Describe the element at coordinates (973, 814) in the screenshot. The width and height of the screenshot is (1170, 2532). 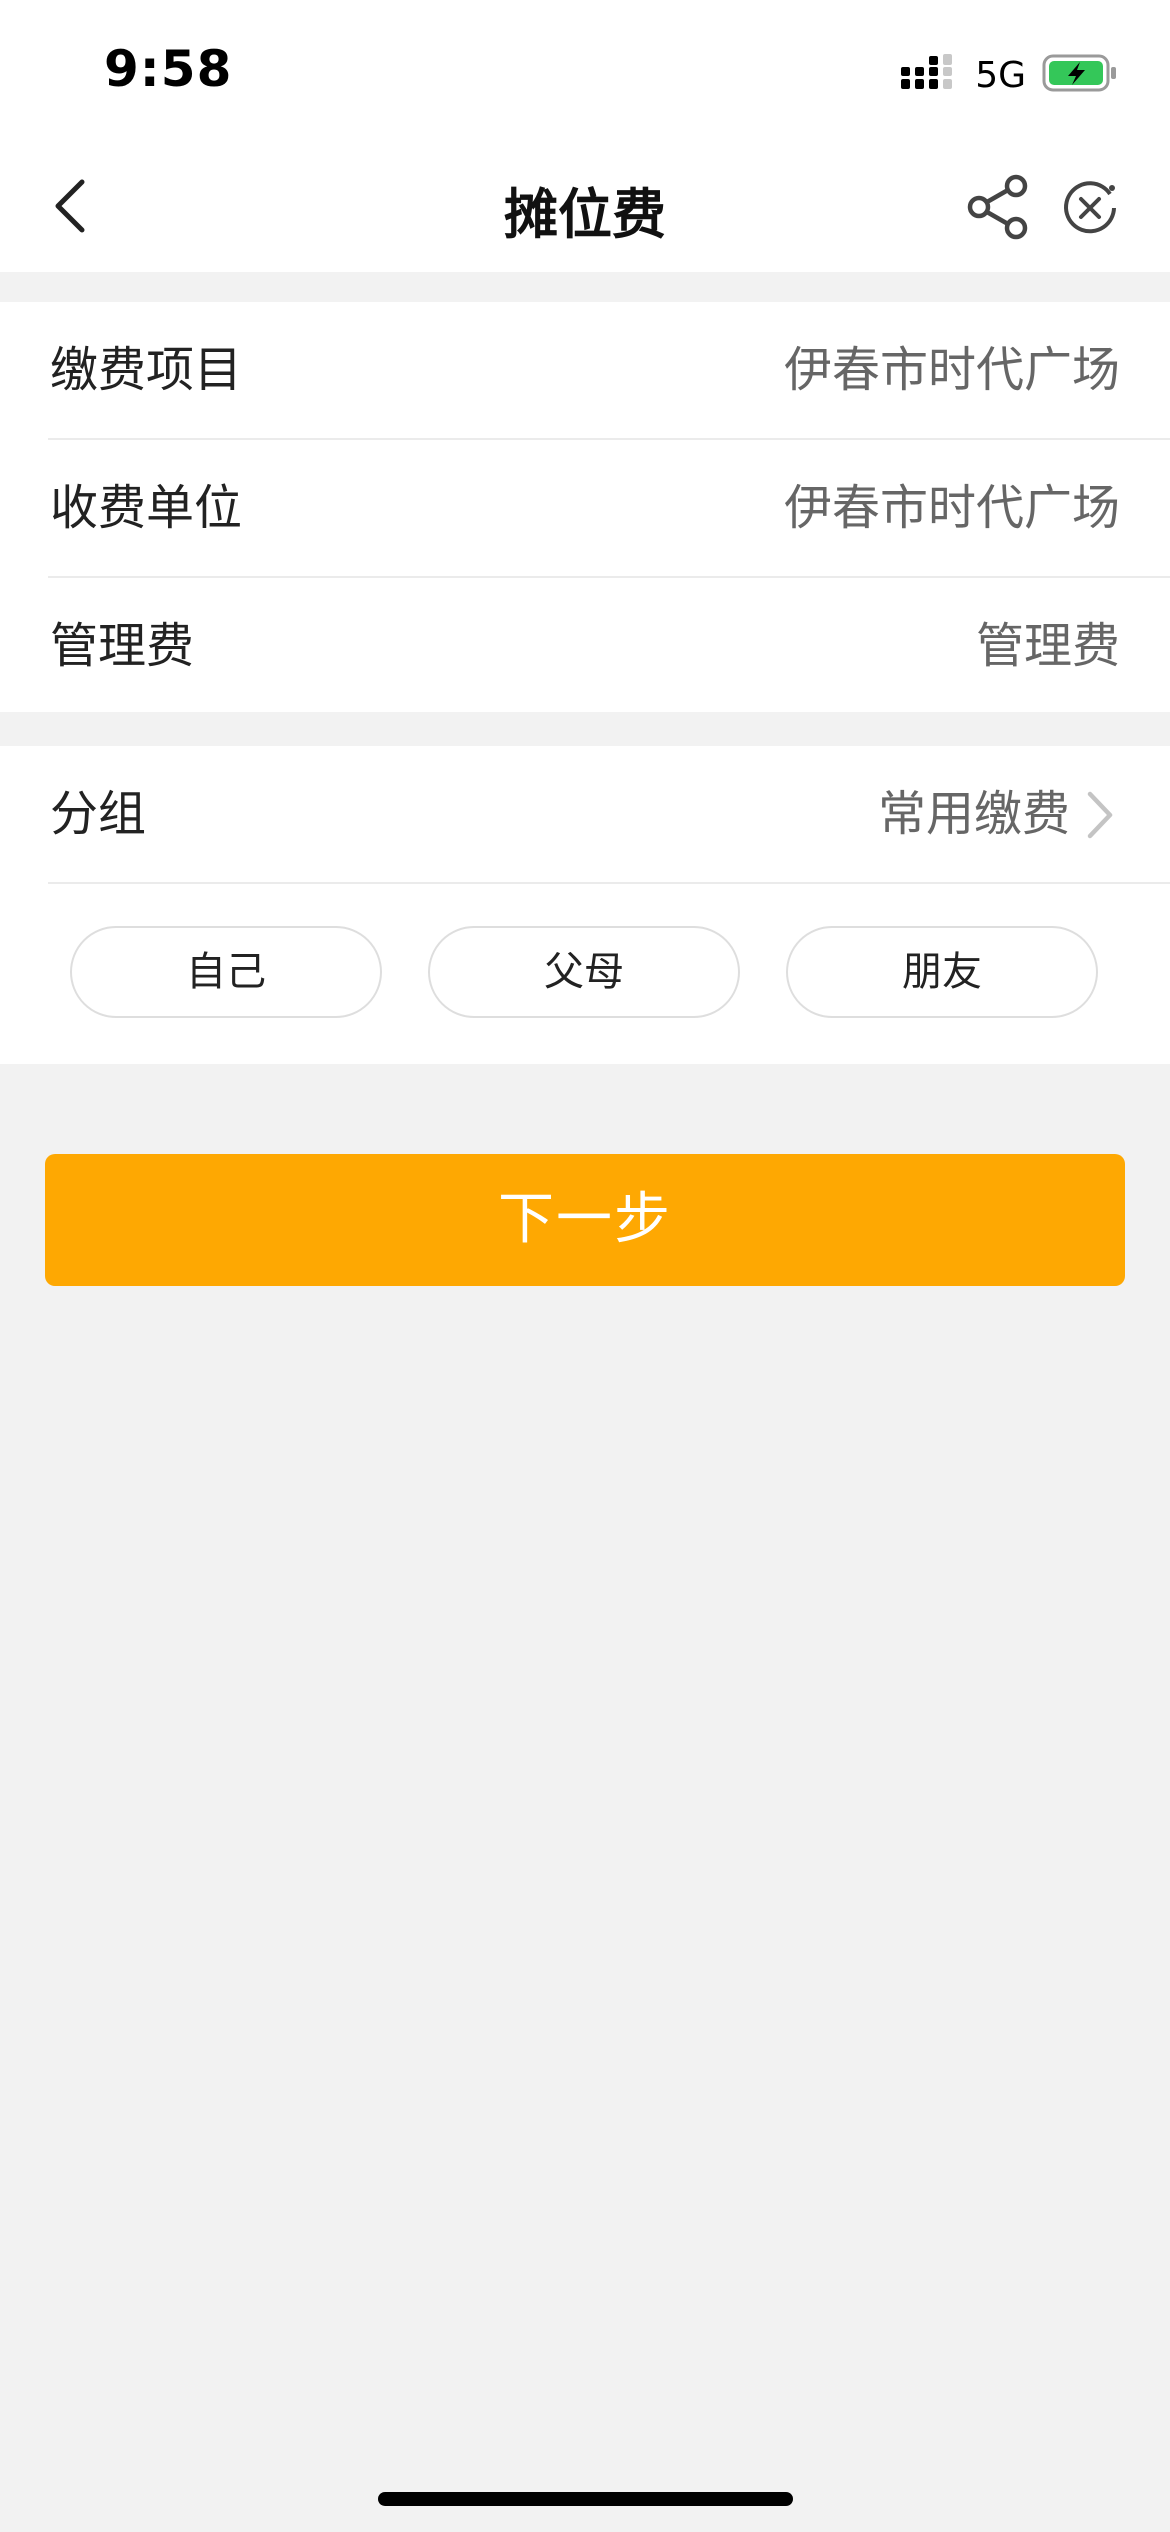
I see `group-value: 常用缴费` at that location.